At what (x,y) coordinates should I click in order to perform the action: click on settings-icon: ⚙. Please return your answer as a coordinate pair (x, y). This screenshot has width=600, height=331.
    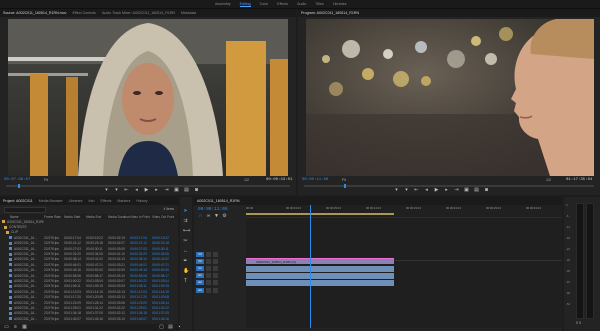
    Looking at the image, I should click on (224, 216).